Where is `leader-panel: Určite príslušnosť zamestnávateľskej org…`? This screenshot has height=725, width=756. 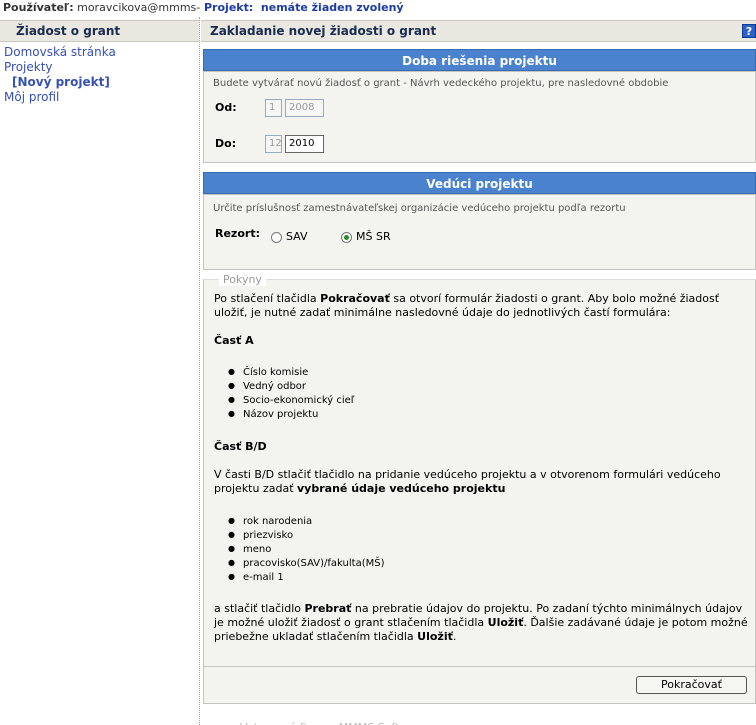 leader-panel: Určite príslušnosť zamestnávateľskej org… is located at coordinates (479, 232).